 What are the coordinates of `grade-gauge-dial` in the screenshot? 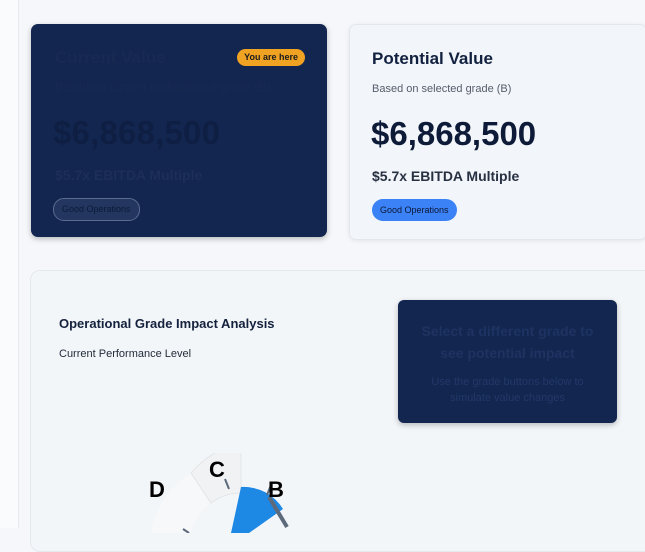 It's located at (220, 488).